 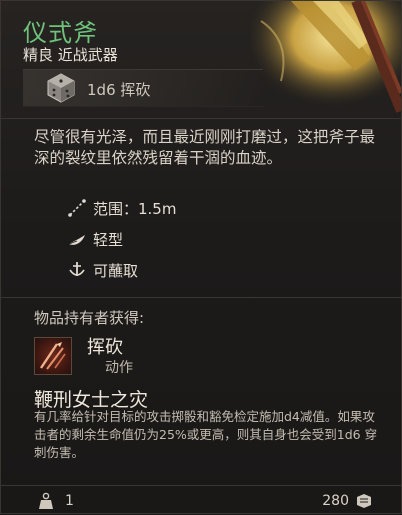 What do you see at coordinates (60, 33) in the screenshot?
I see `item-name: 仪式斧` at bounding box center [60, 33].